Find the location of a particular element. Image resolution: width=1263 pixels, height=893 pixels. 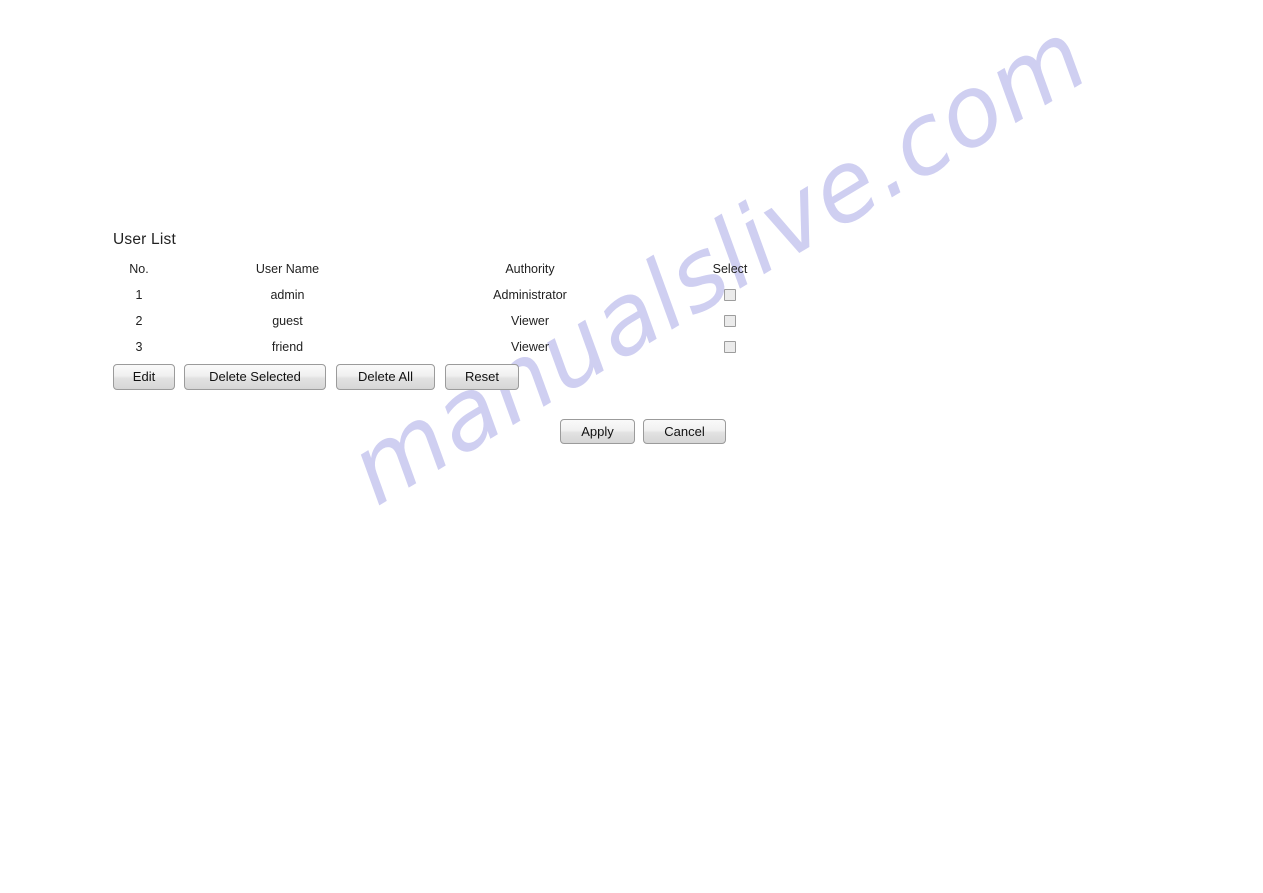

column-header-user-name: User Name is located at coordinates (287, 269).